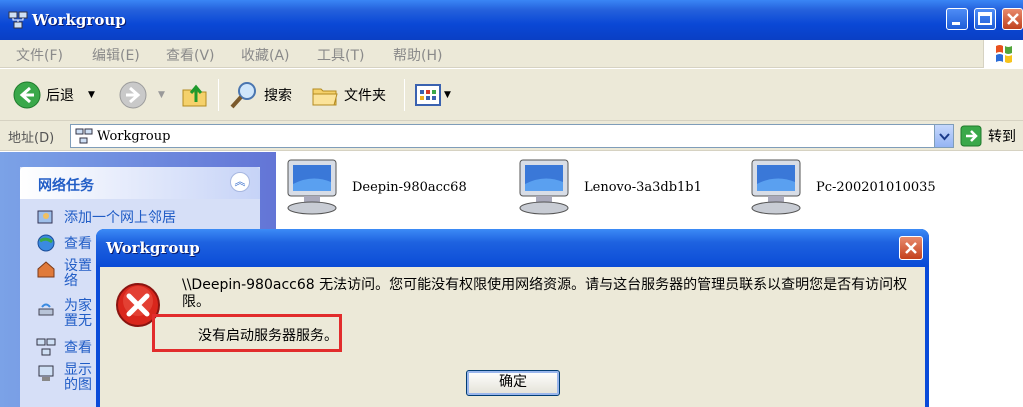 The height and width of the screenshot is (407, 1023). I want to click on task-add-network-place: 添加一个网上邻居, so click(106, 217).